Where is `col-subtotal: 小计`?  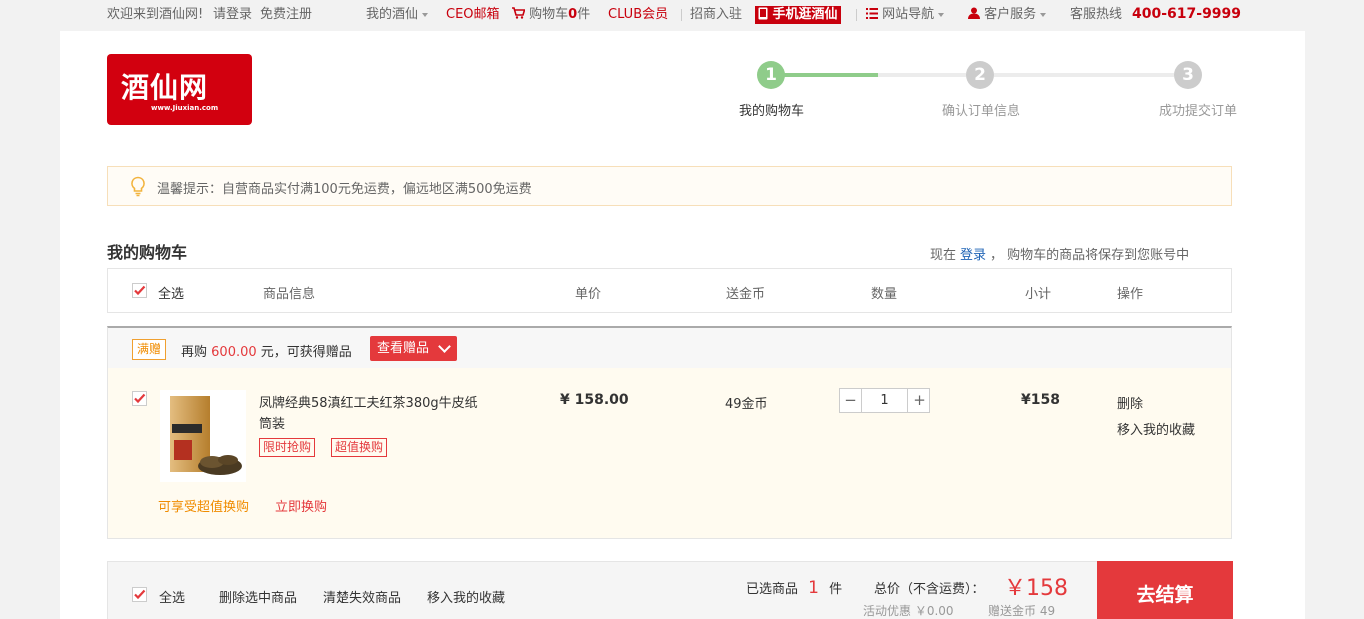
col-subtotal: 小计 is located at coordinates (1038, 294).